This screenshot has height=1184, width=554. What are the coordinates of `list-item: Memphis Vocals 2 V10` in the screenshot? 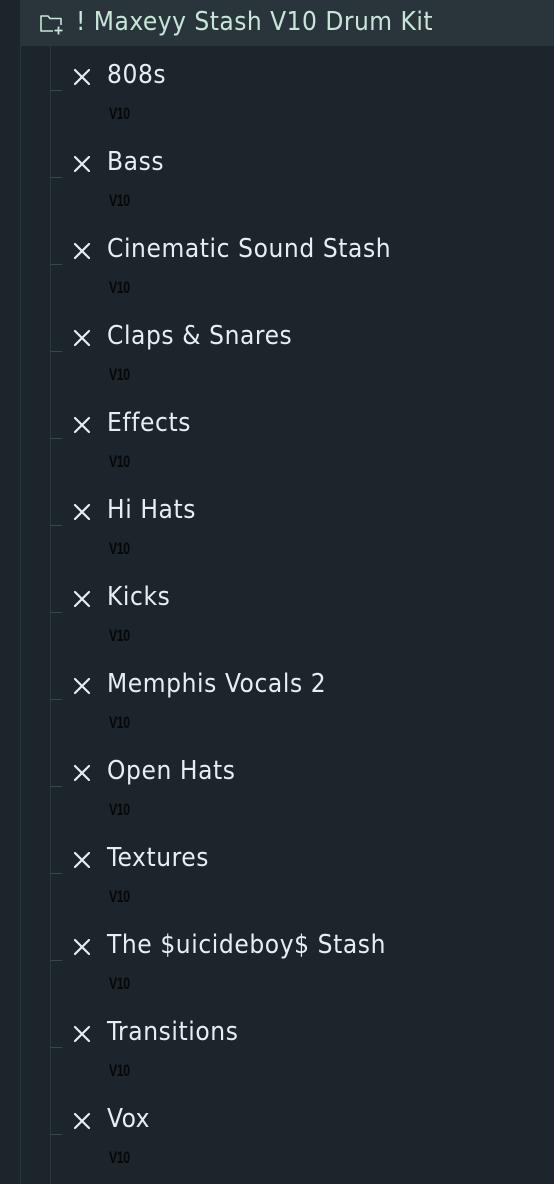 It's located at (277, 698).